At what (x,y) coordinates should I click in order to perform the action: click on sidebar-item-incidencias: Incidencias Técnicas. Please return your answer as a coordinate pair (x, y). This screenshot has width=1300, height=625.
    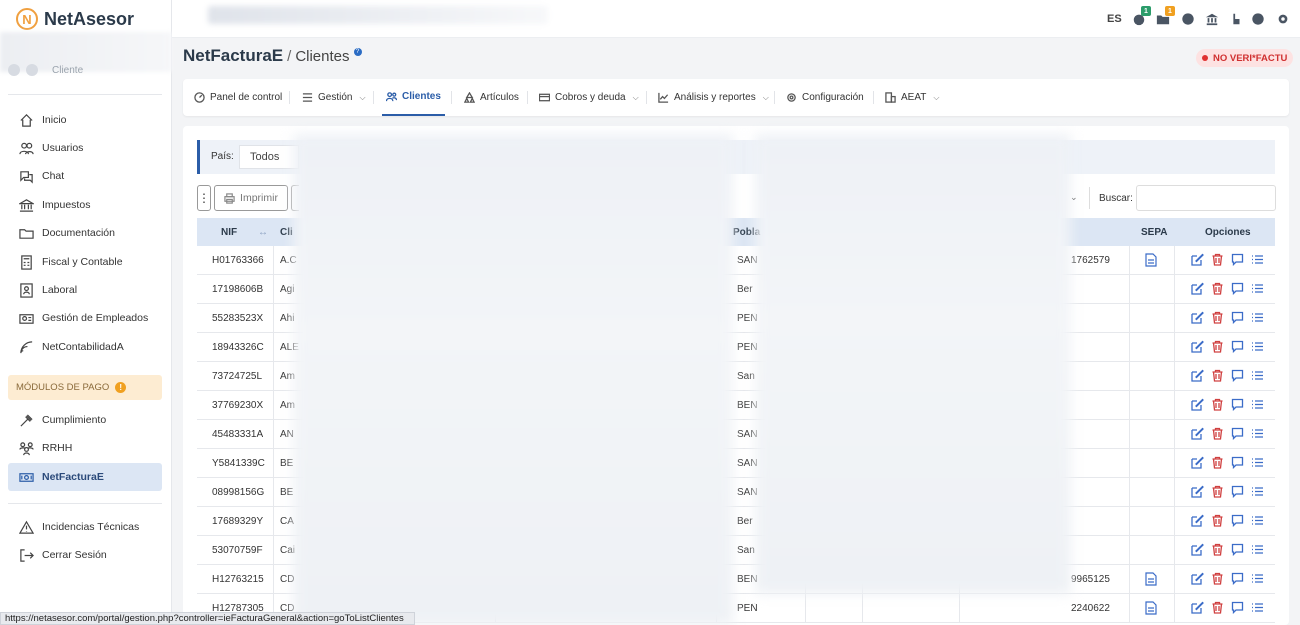
    Looking at the image, I should click on (85, 527).